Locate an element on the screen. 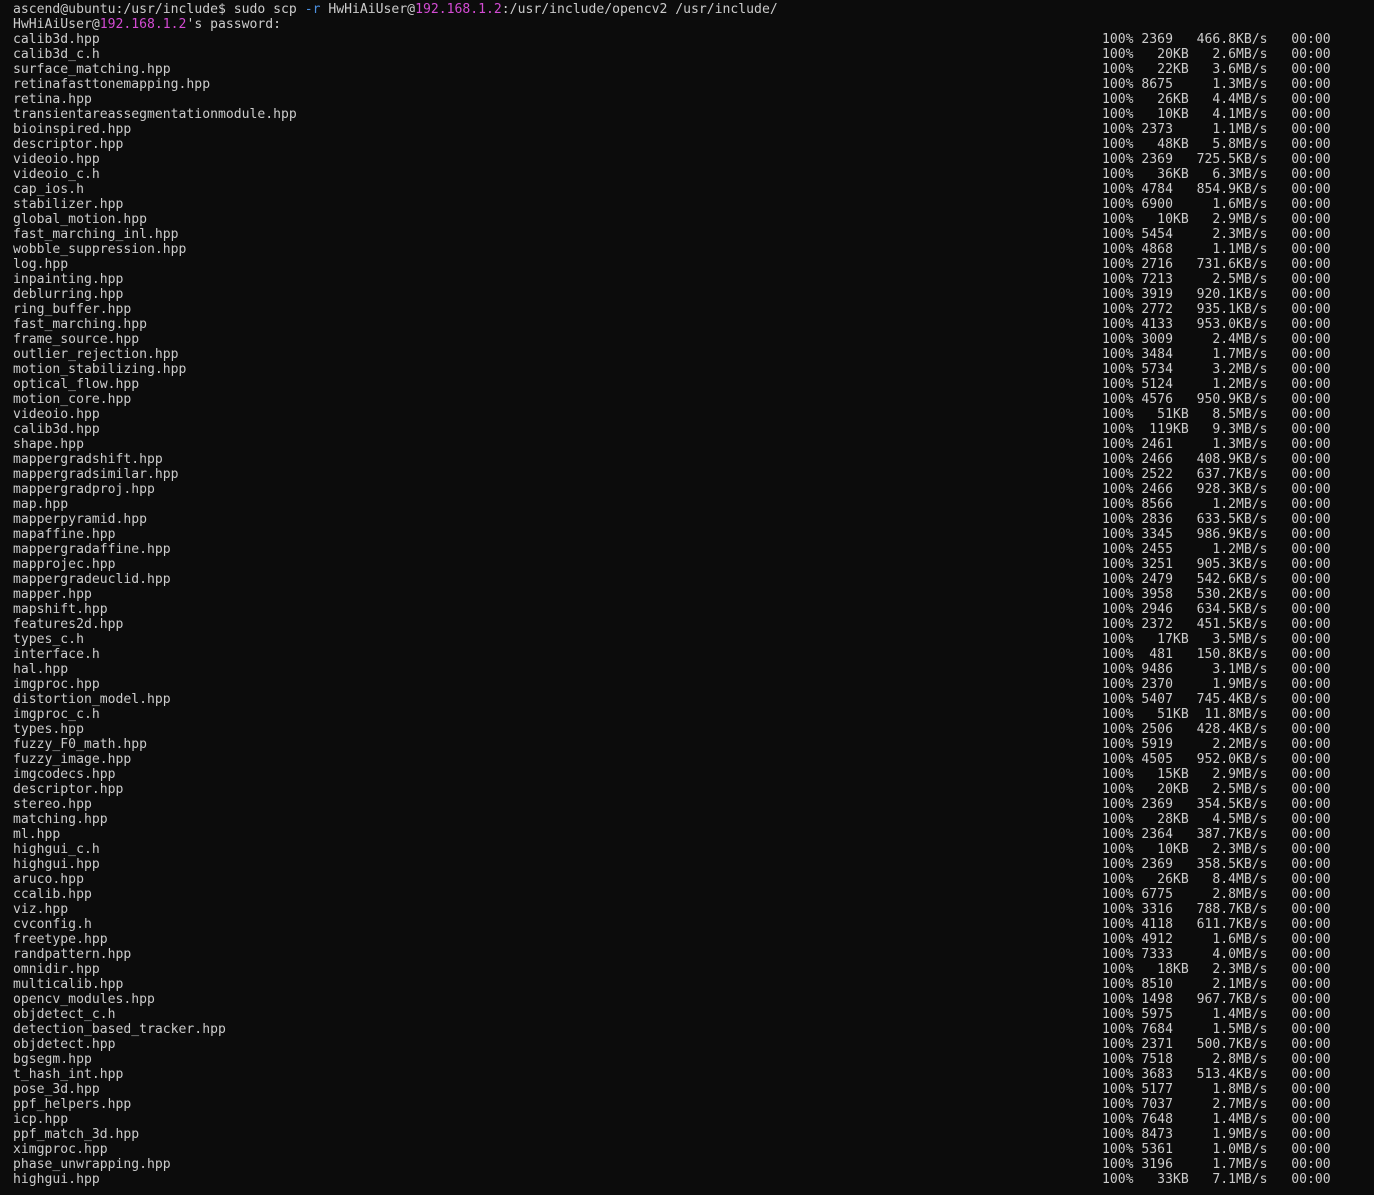  file-name: detection_based_tracker.hpp is located at coordinates (119, 1029).